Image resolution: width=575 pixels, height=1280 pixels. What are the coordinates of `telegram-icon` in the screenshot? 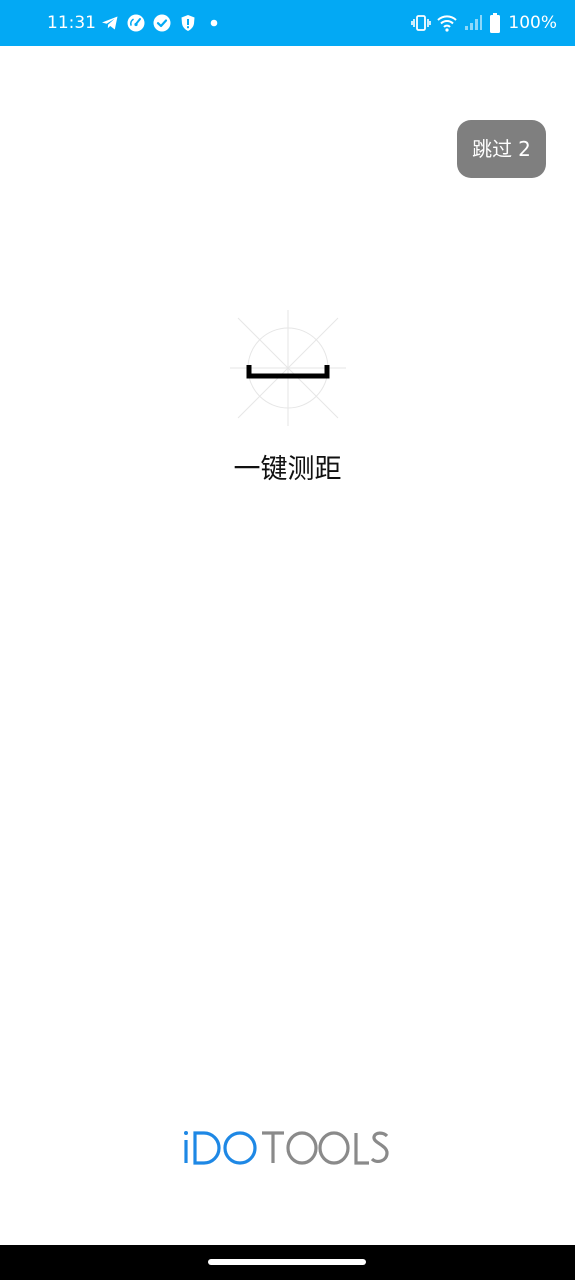 It's located at (110, 23).